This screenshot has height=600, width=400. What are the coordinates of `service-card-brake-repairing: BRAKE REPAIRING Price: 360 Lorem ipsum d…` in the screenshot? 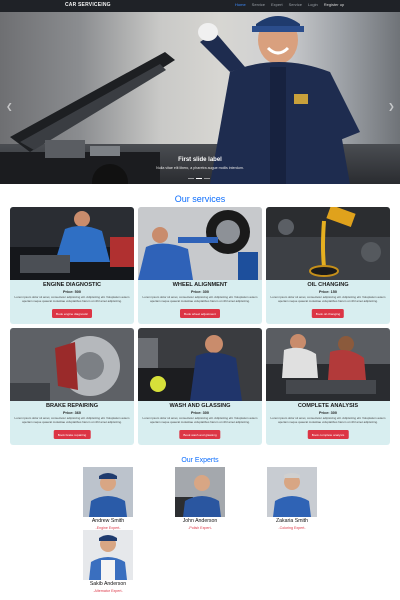 It's located at (72, 386).